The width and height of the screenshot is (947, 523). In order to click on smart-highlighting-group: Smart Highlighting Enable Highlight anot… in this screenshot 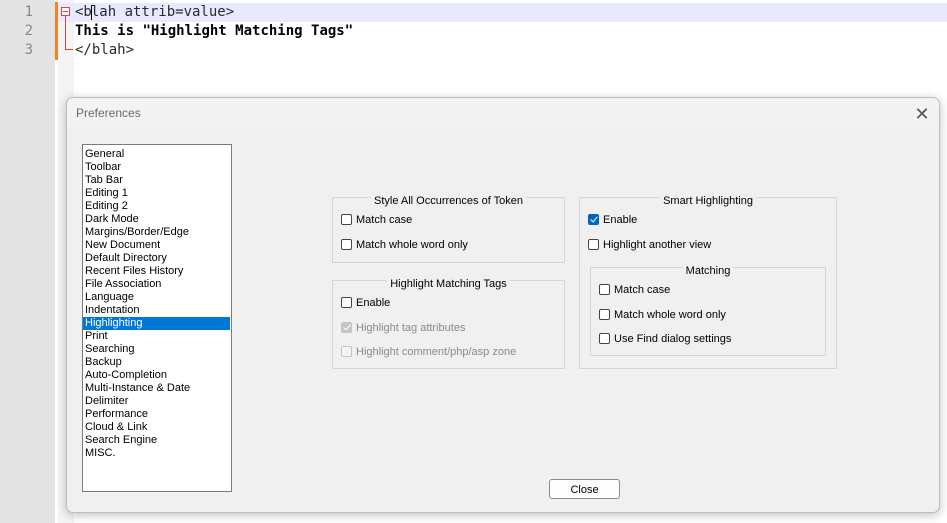, I will do `click(708, 282)`.